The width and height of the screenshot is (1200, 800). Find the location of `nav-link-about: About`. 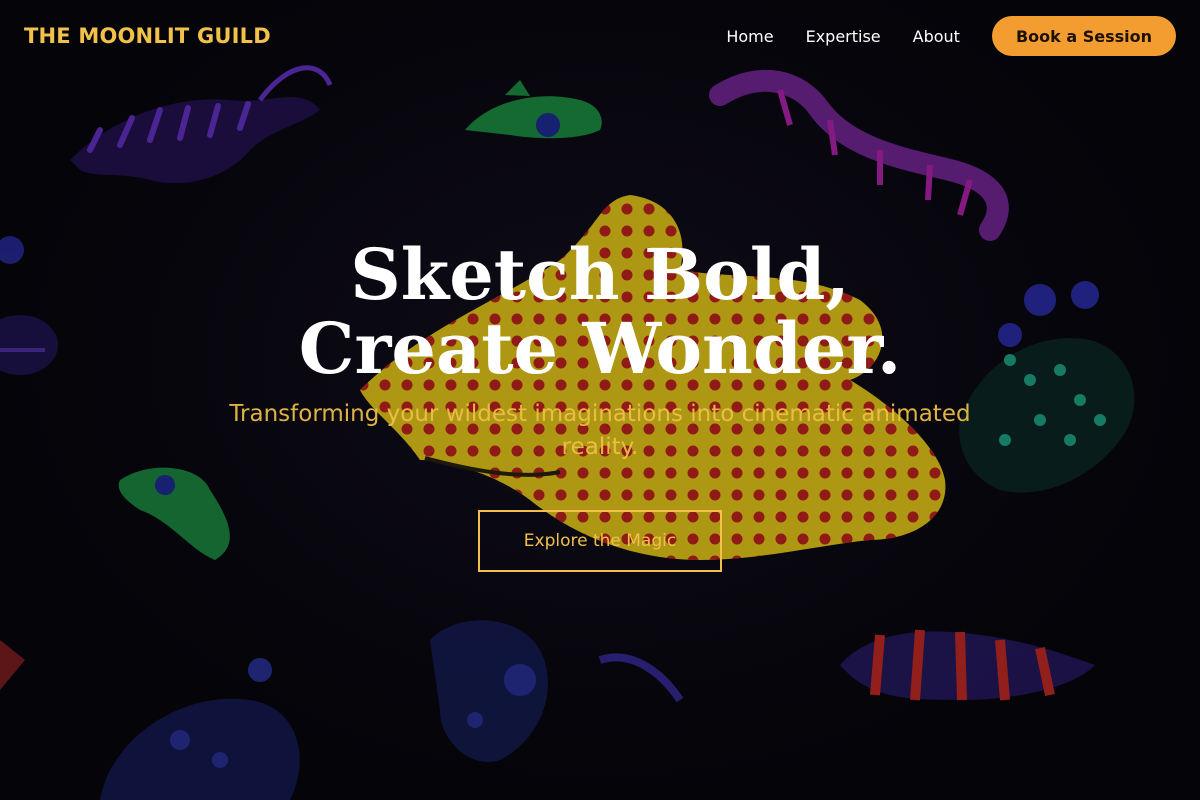

nav-link-about: About is located at coordinates (936, 36).